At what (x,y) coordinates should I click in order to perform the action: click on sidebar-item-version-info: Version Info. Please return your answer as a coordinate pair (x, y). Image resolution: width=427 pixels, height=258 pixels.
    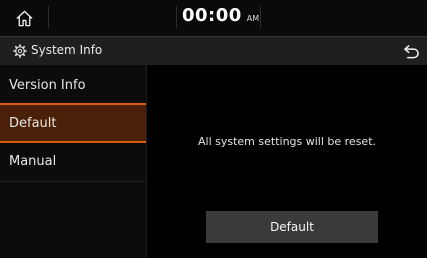
    Looking at the image, I should click on (73, 85).